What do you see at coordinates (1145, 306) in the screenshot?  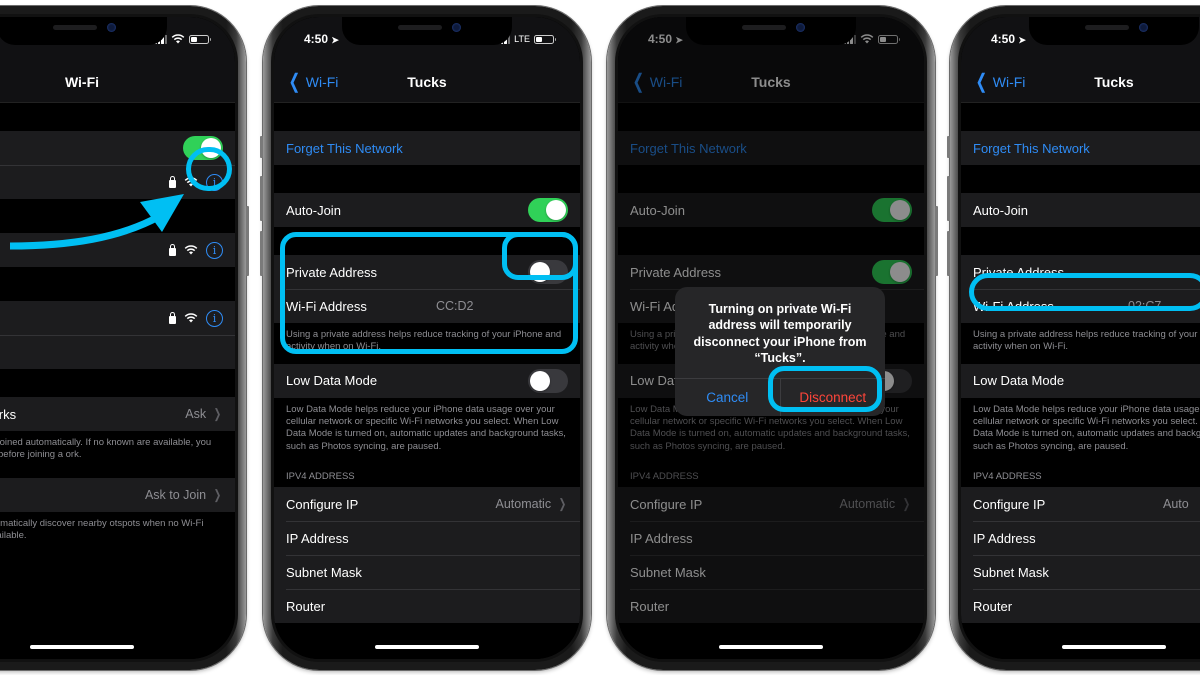 I see `wifi-address-value: 02:C7` at bounding box center [1145, 306].